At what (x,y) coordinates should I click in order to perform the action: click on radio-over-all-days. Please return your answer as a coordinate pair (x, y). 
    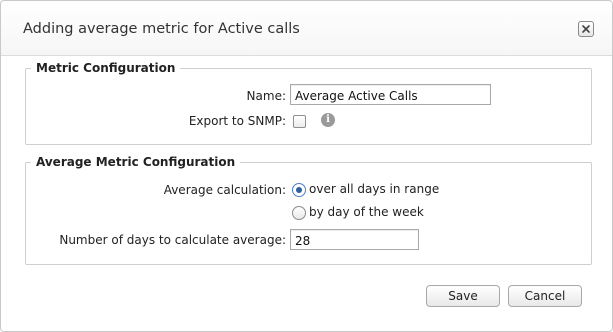
    Looking at the image, I should click on (299, 190).